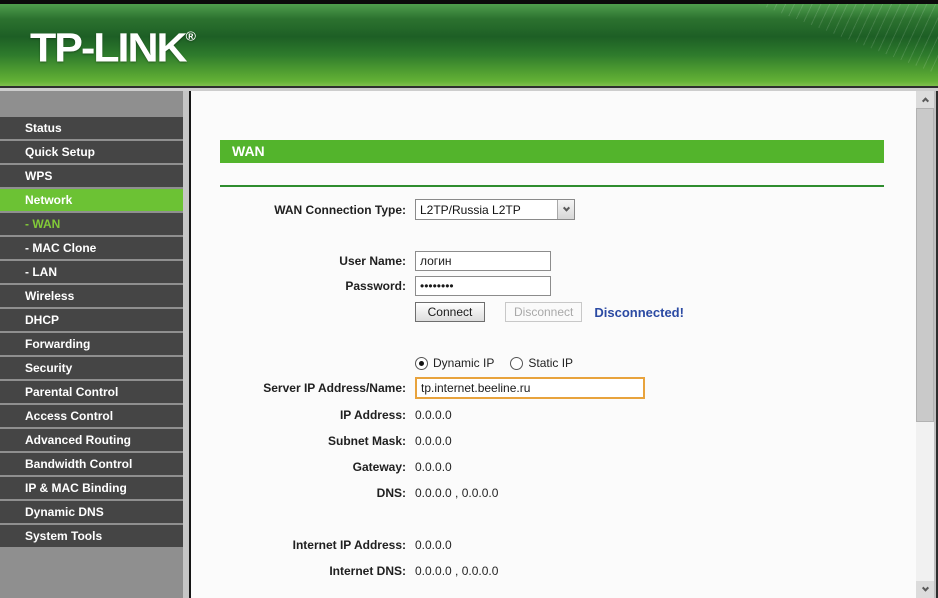  I want to click on subnet-mask-label: Subnet Mask:, so click(366, 441).